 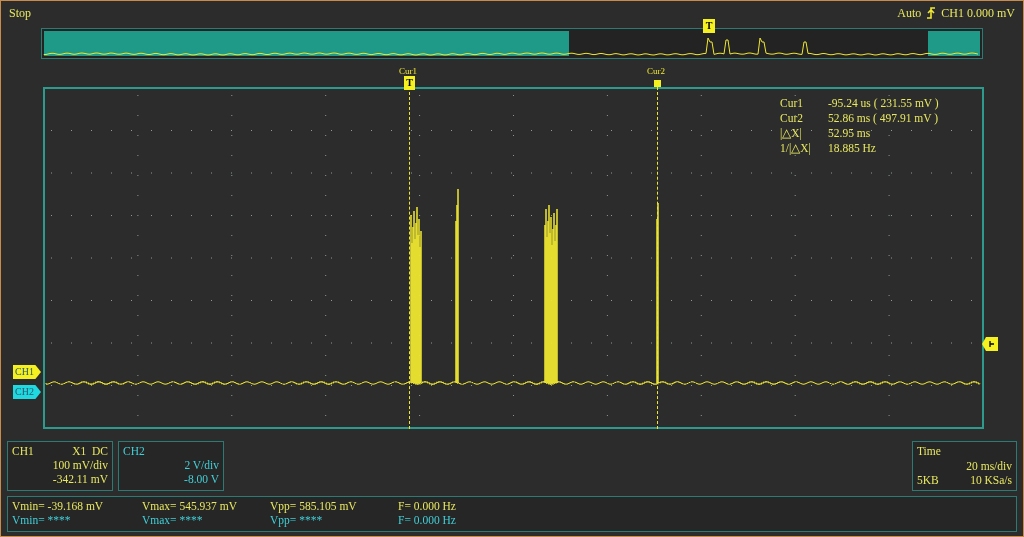 What do you see at coordinates (173, 520) in the screenshot?
I see `measurement-value: Vmax= ****` at bounding box center [173, 520].